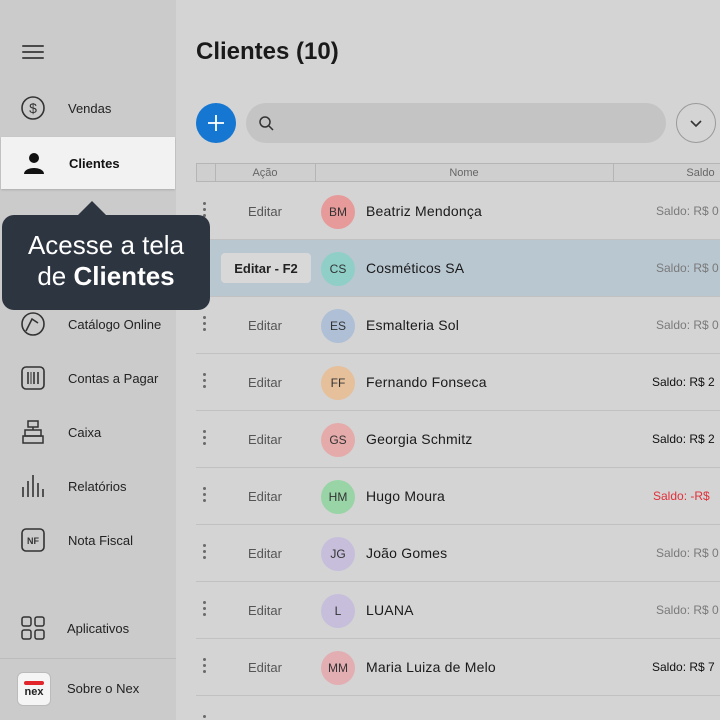 This screenshot has height=720, width=720. Describe the element at coordinates (700, 173) in the screenshot. I see `column-header-saldo: Saldo` at that location.